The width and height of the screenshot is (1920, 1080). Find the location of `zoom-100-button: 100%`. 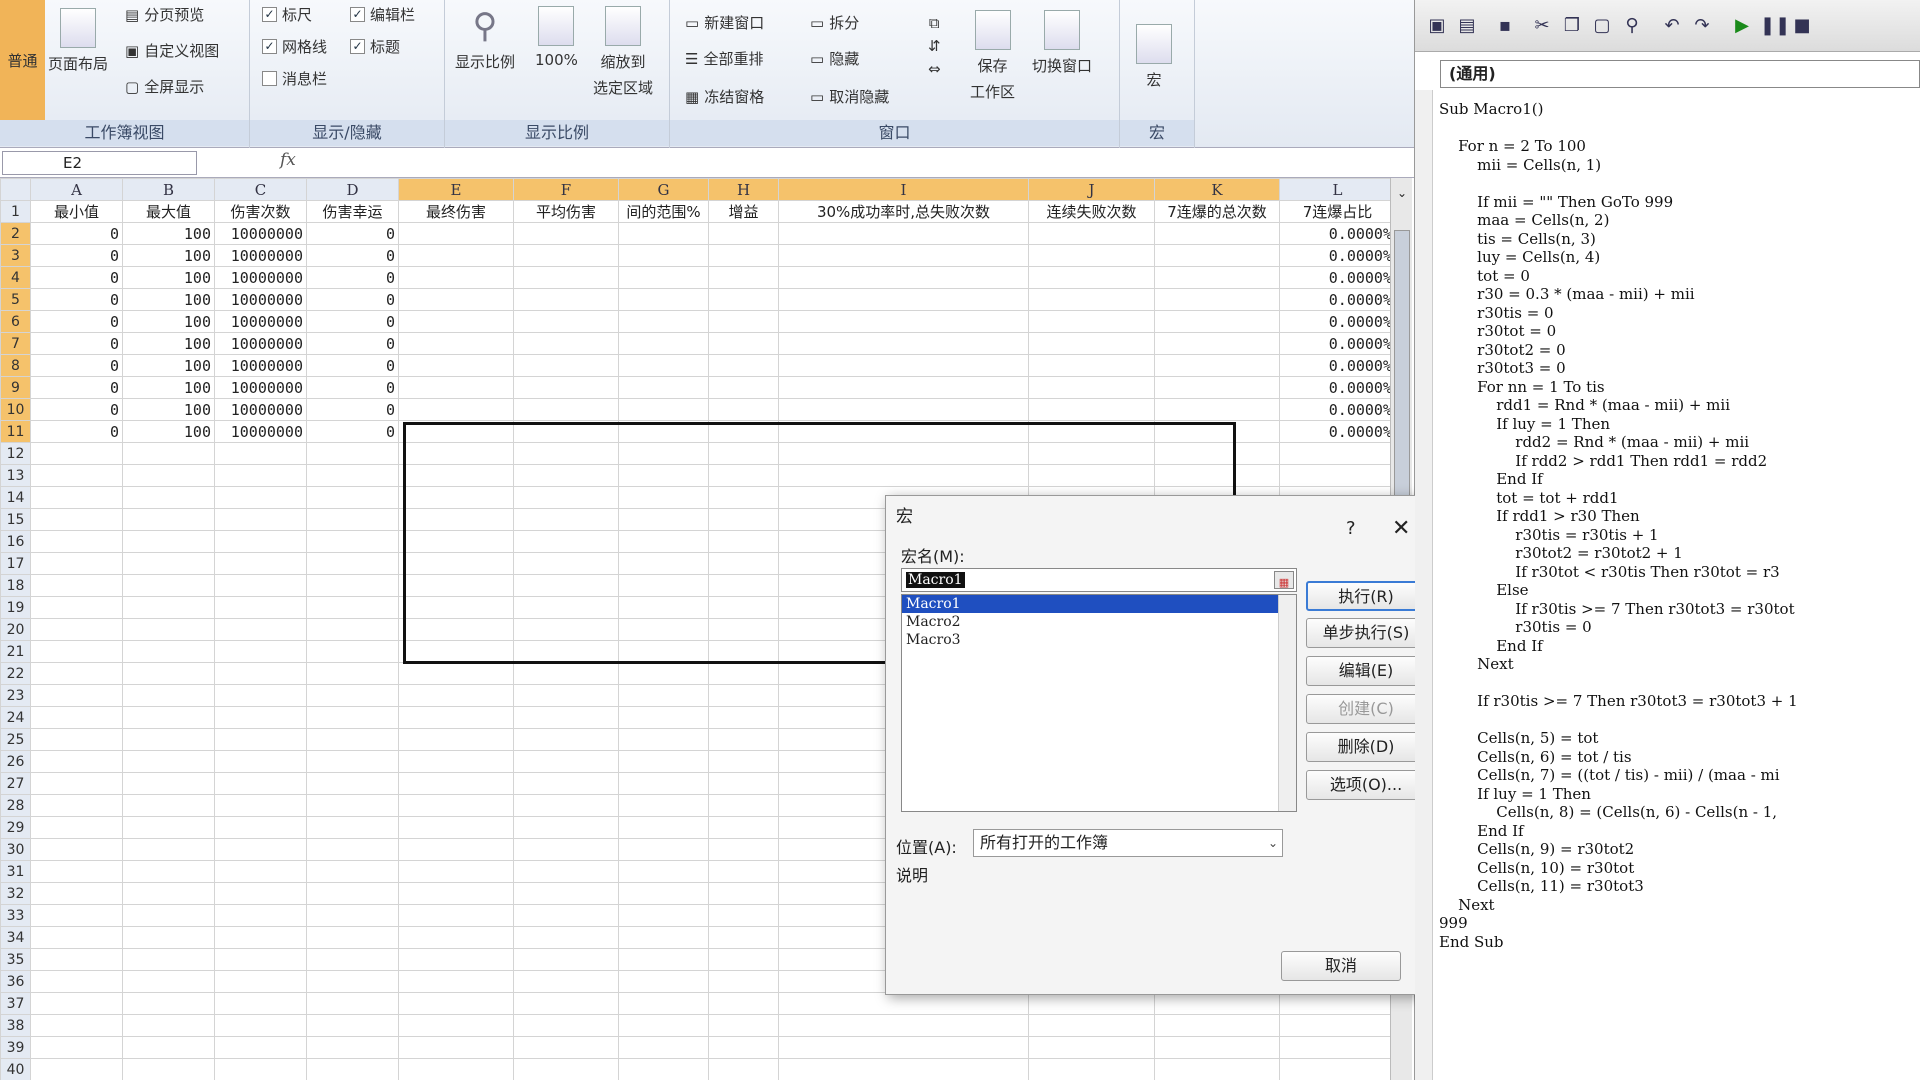

zoom-100-button: 100% is located at coordinates (556, 37).